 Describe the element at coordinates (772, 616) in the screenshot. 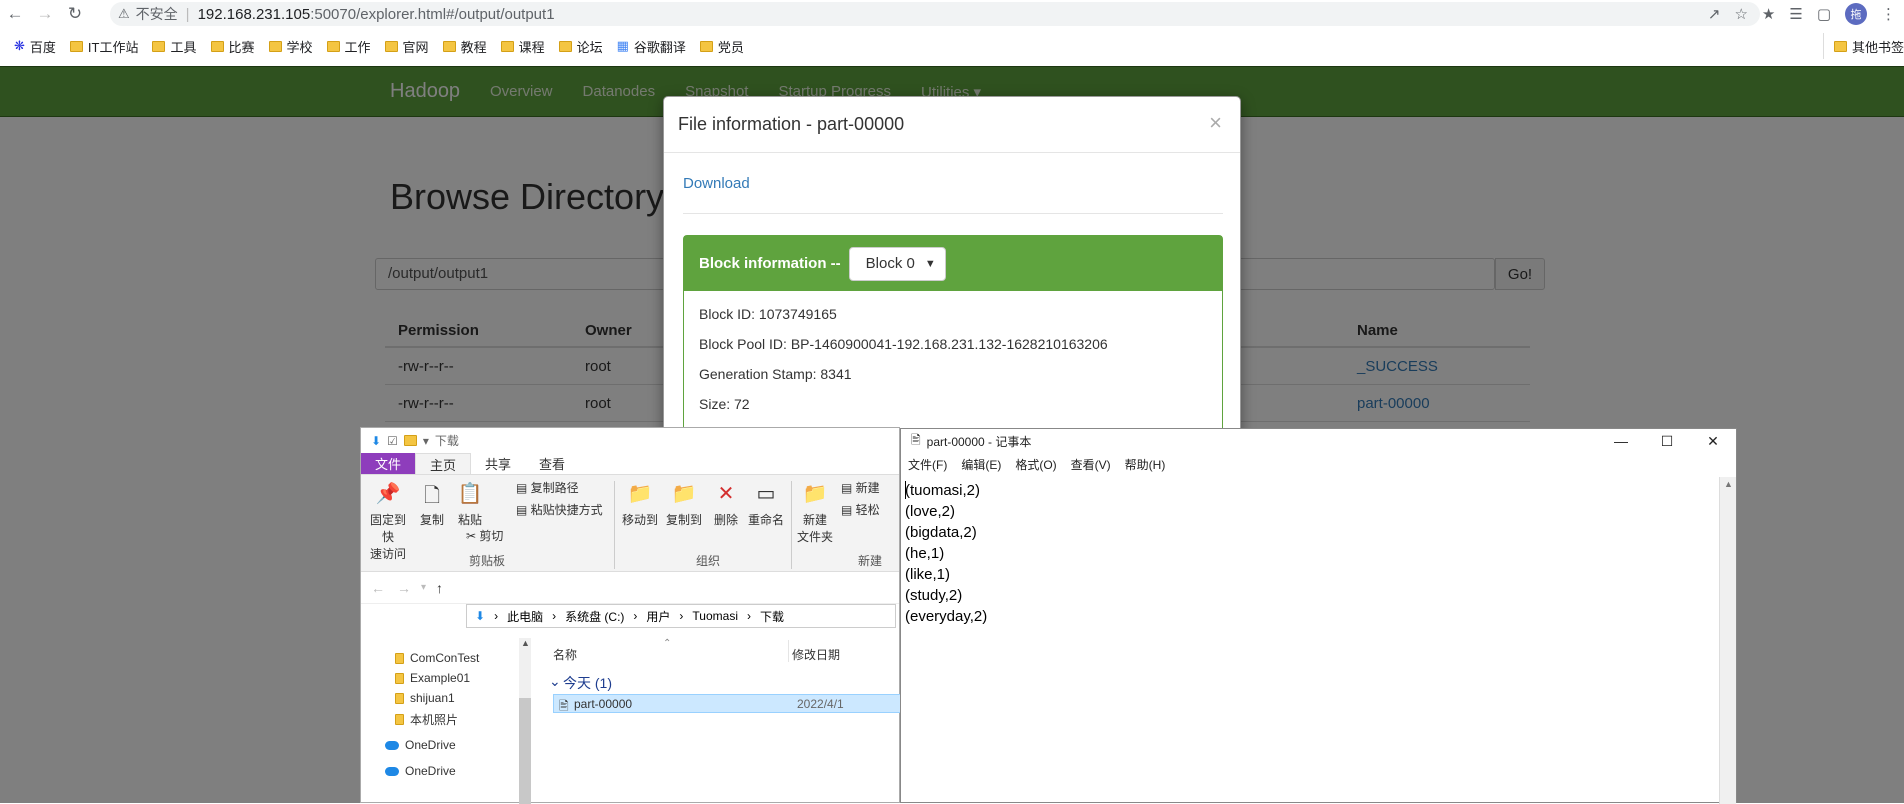

I see `breadcrumb-item: 下载` at that location.